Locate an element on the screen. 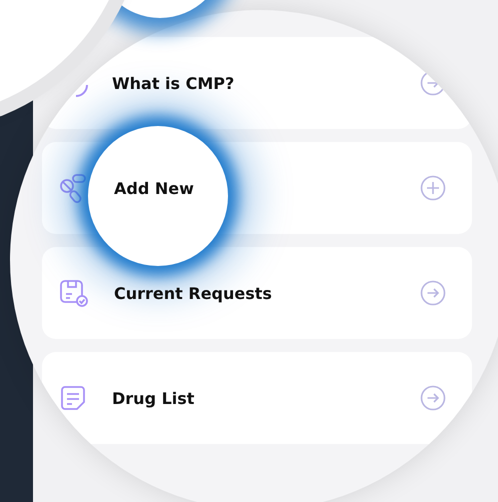  menu-label: Current Requests is located at coordinates (193, 293).